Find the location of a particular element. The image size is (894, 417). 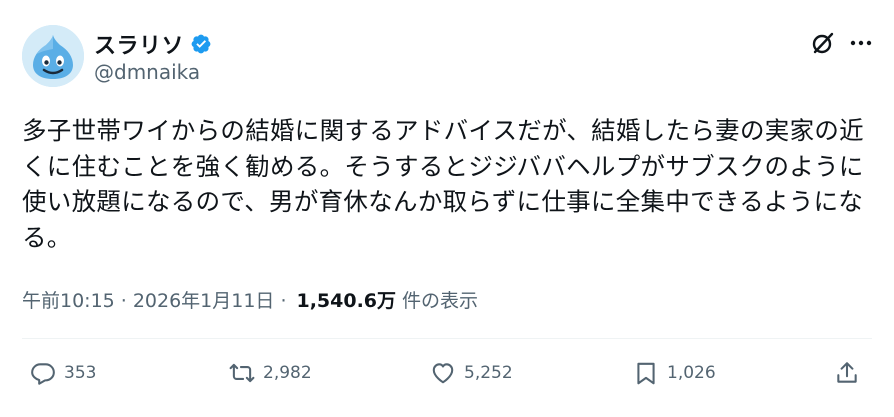

share-button is located at coordinates (847, 373).